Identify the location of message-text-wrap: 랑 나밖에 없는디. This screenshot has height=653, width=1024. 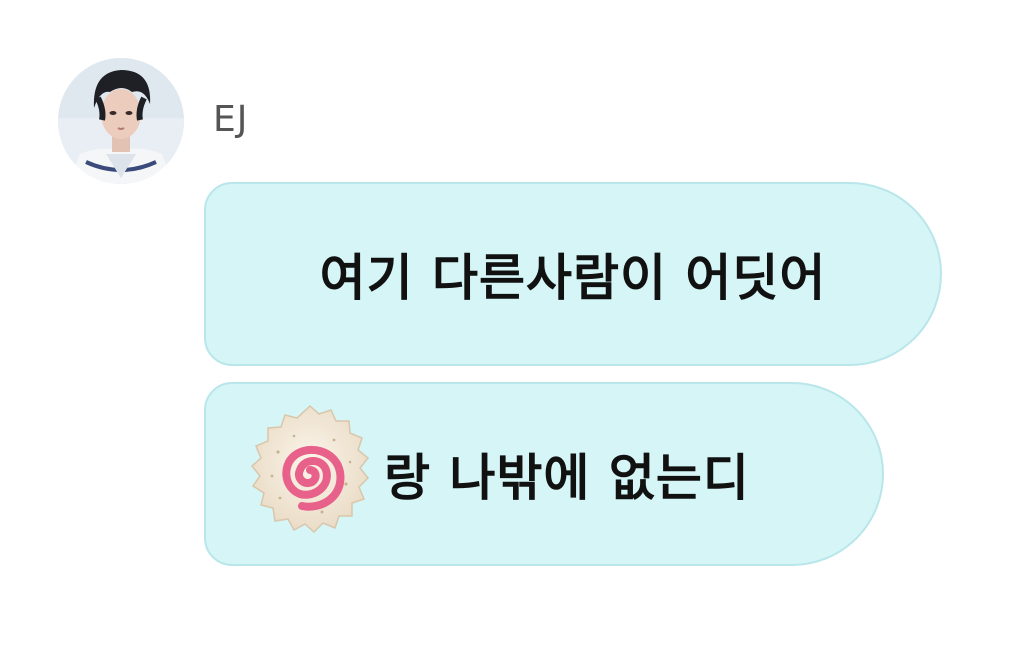
(567, 474).